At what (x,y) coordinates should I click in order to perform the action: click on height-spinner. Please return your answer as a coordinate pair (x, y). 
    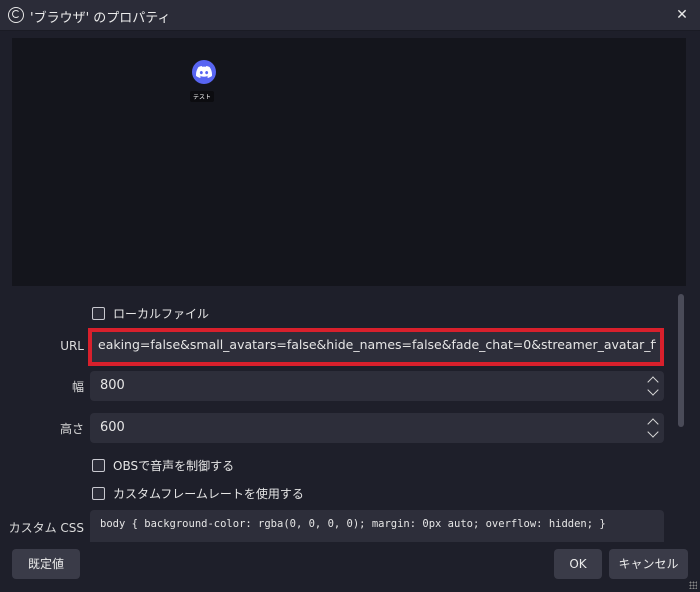
    Looking at the image, I should click on (653, 428).